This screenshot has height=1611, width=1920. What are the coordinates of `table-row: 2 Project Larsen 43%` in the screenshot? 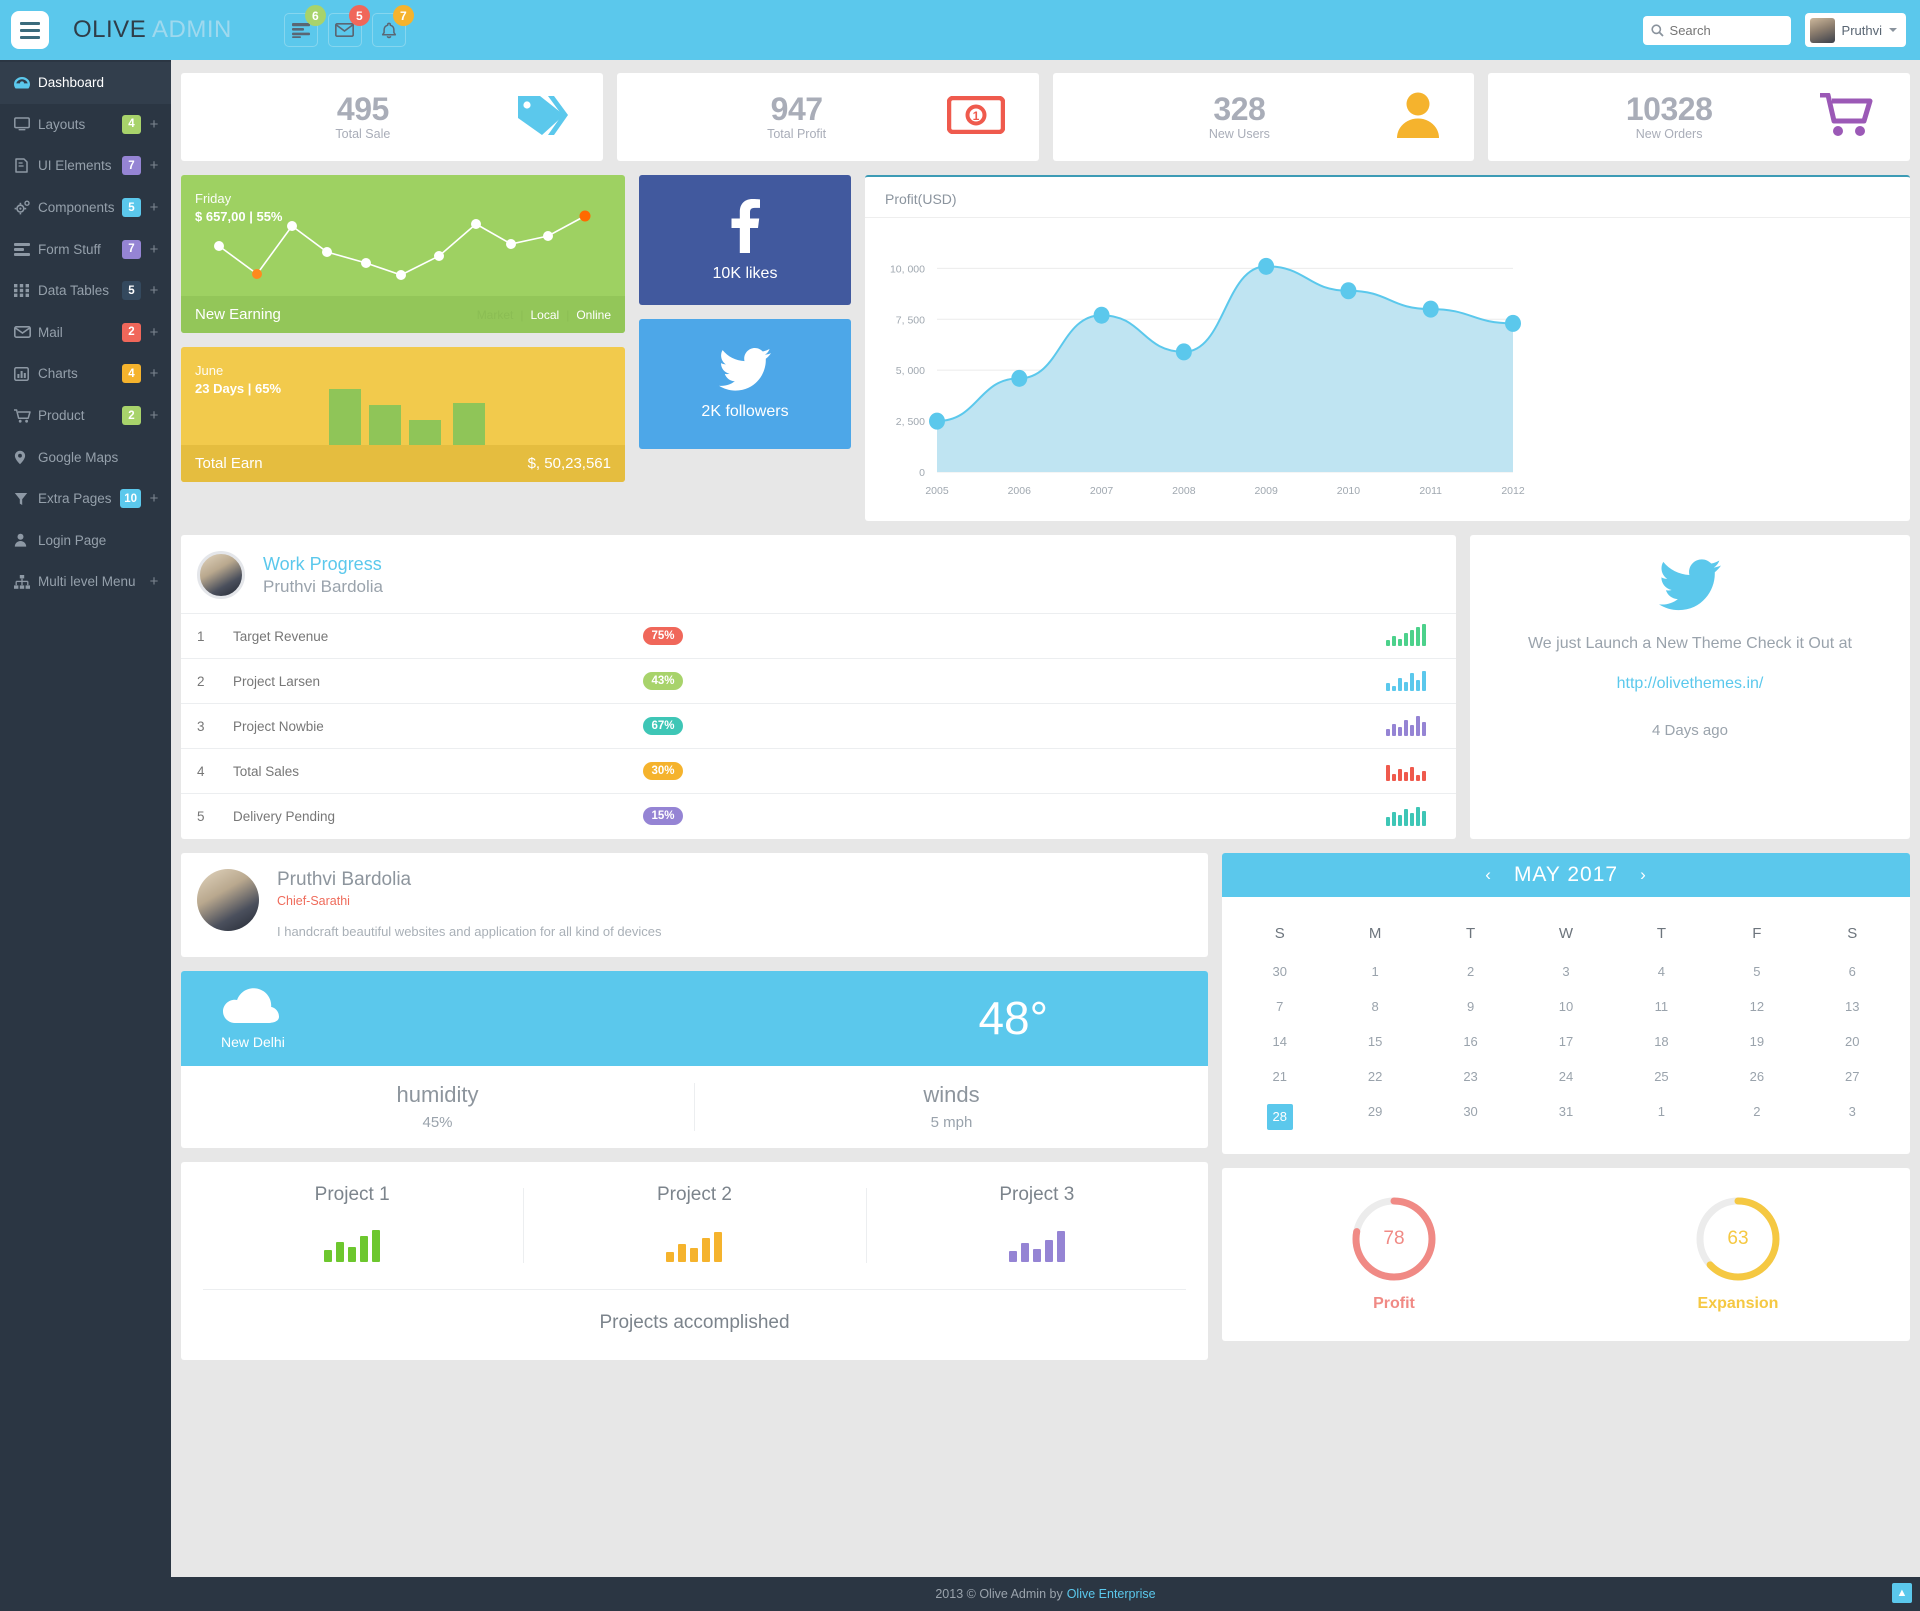 It's located at (818, 681).